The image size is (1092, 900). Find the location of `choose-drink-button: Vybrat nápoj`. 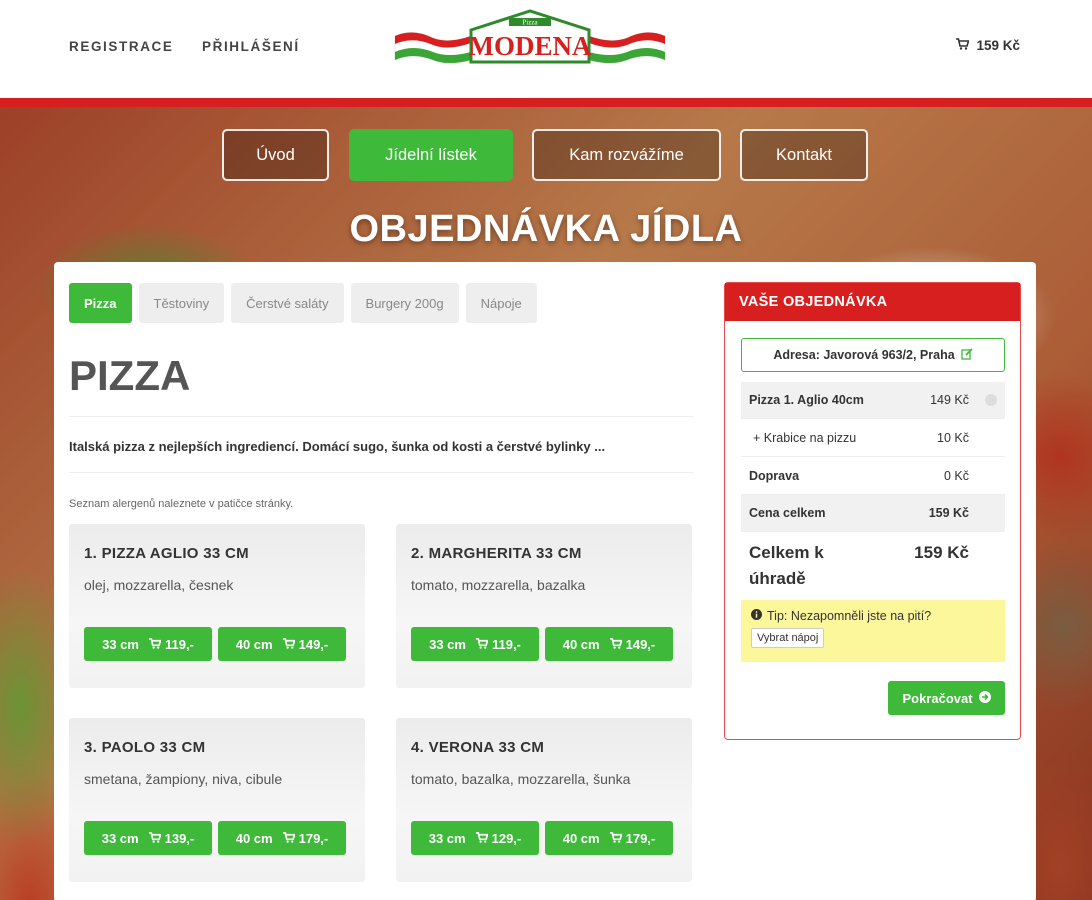

choose-drink-button: Vybrat nápoj is located at coordinates (788, 638).